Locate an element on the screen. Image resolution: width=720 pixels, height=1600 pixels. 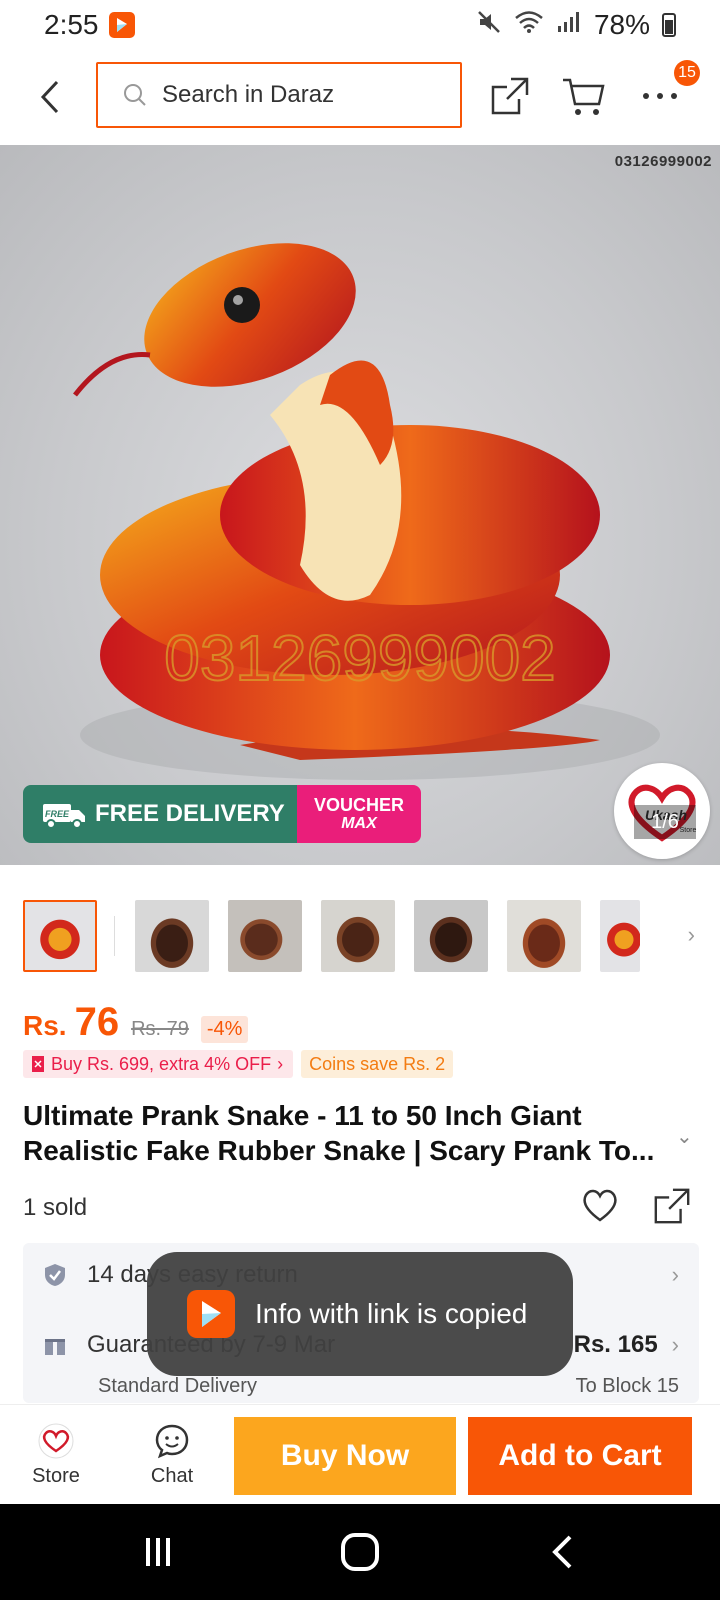
wifi-icon is located at coordinates (529, 25).